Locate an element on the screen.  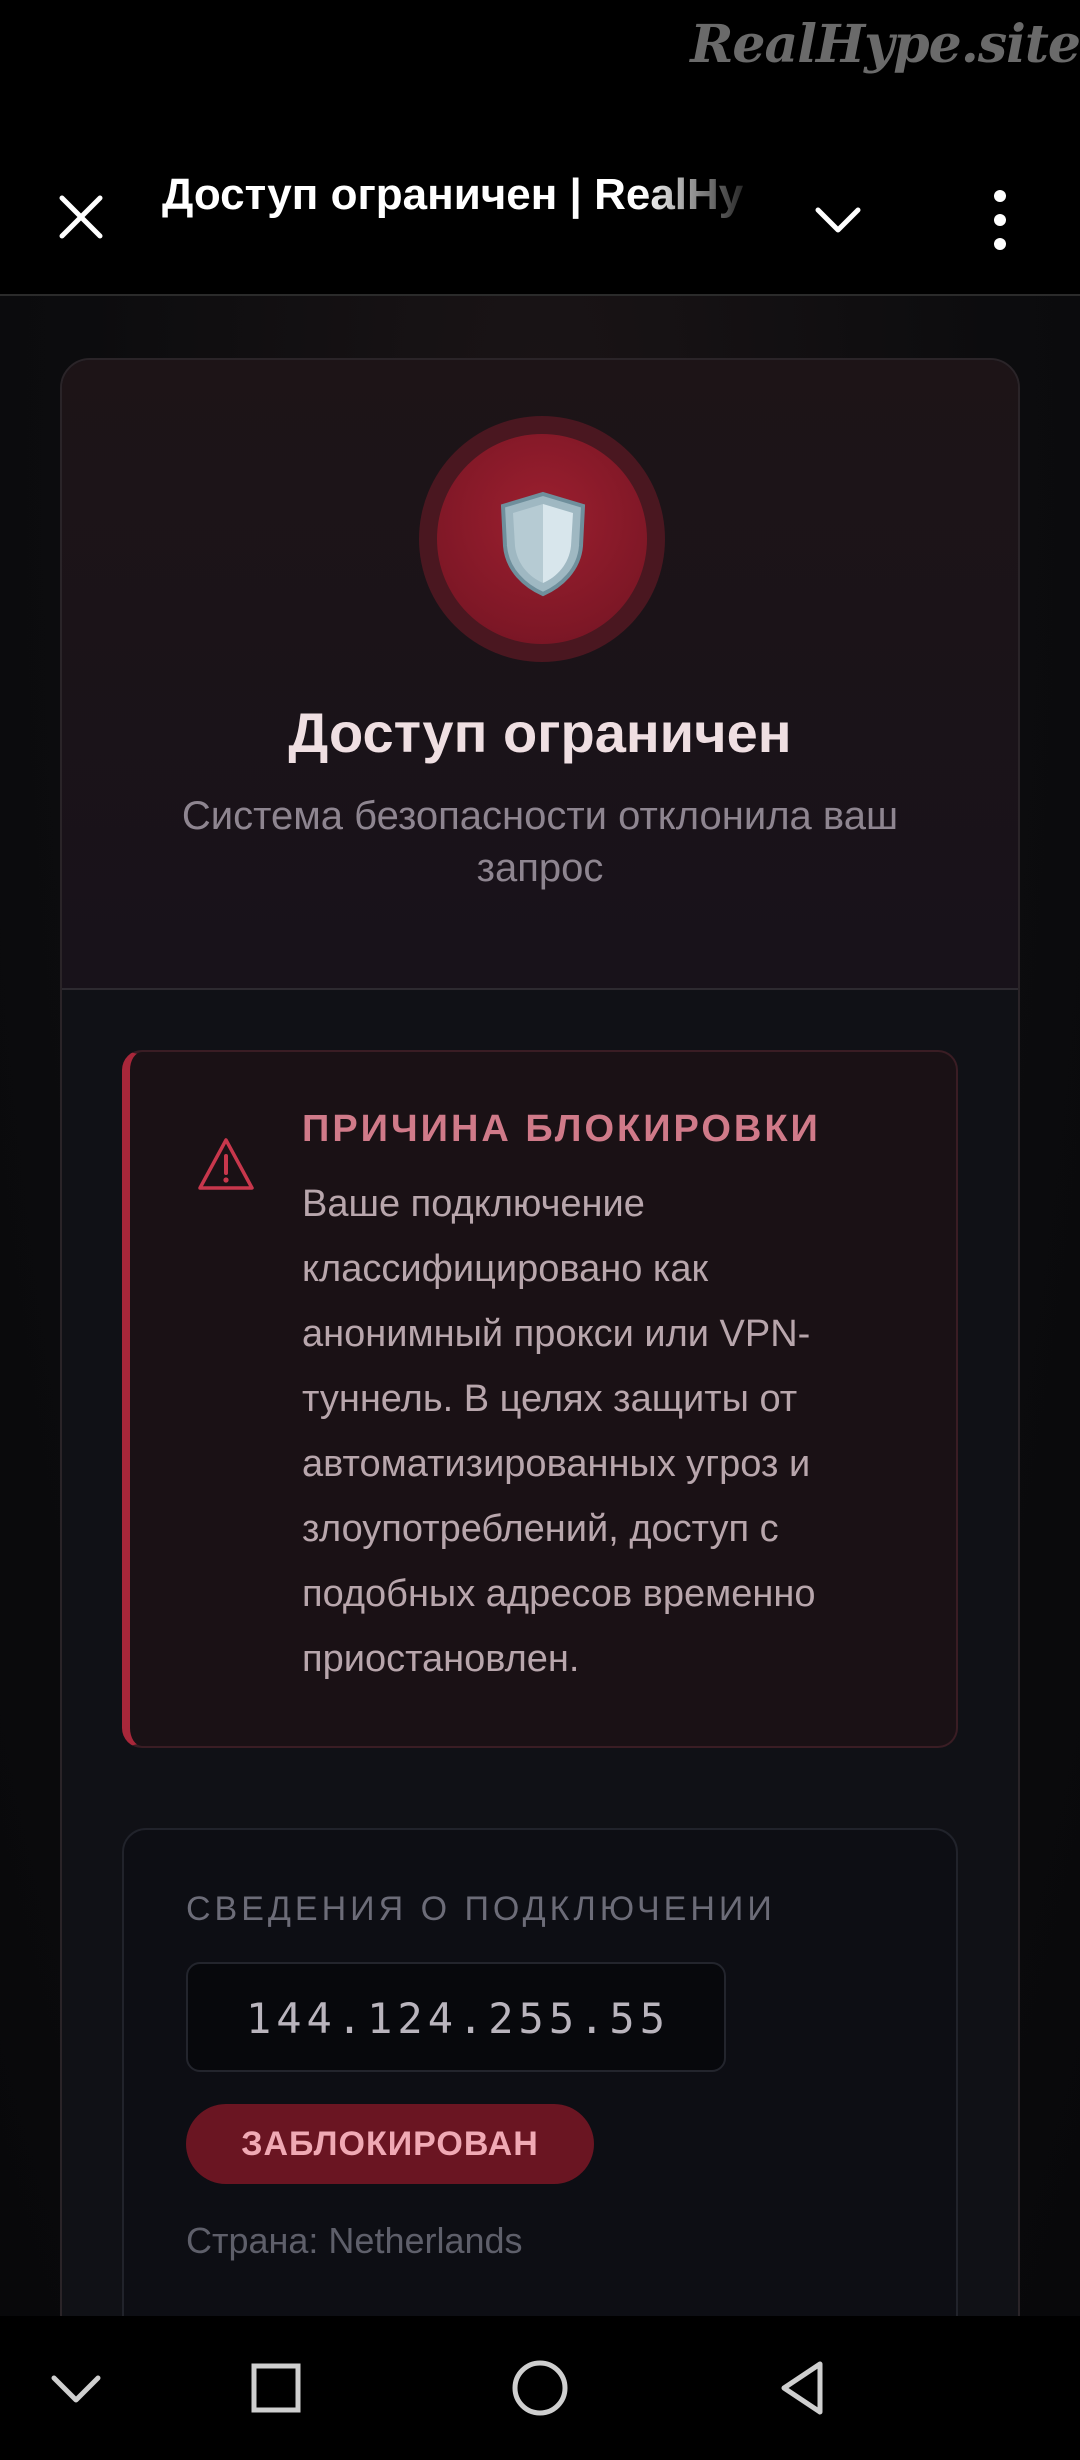
triangle-back-icon is located at coordinates (804, 2388).